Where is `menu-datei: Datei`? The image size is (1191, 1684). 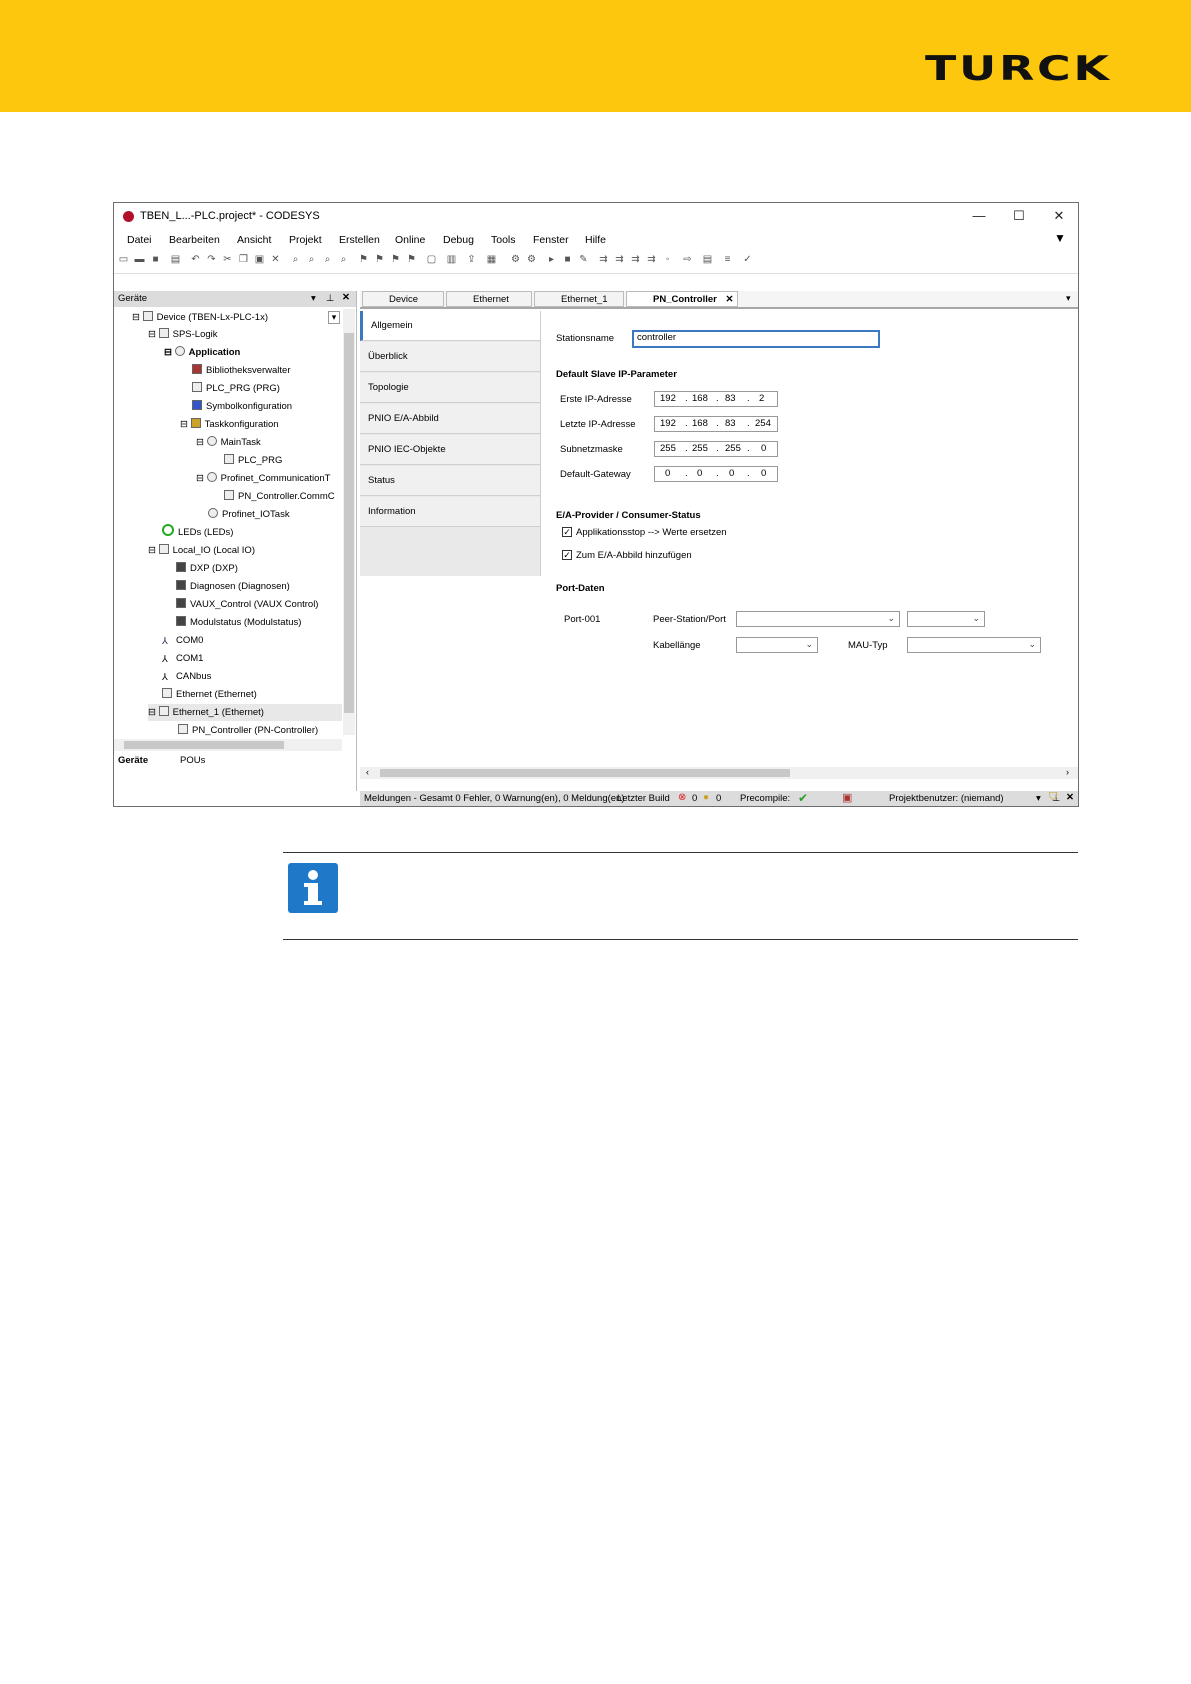 menu-datei: Datei is located at coordinates (139, 240).